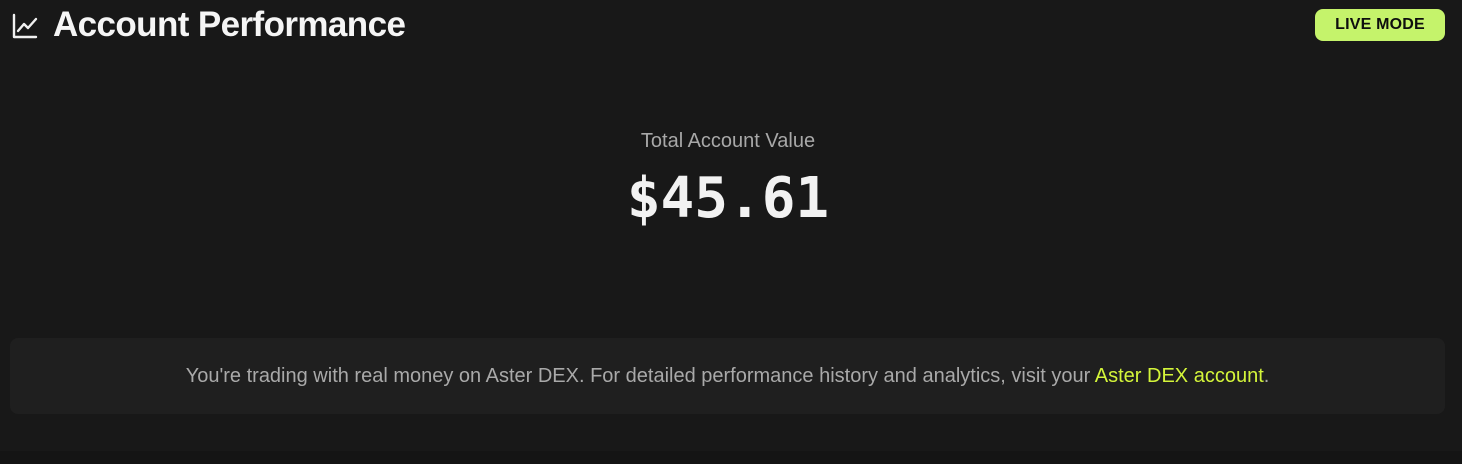 The image size is (1462, 464). I want to click on aster-dex-account-link: Aster DEX account, so click(1179, 376).